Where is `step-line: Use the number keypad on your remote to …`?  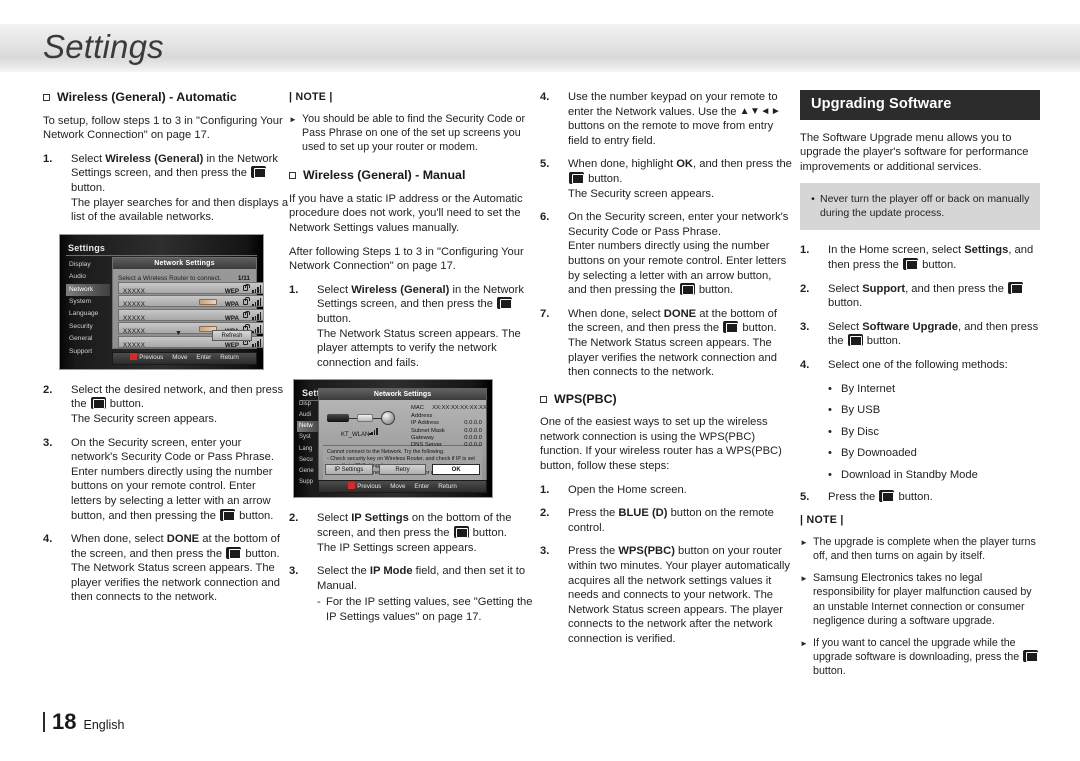
step-line: Use the number keypad on your remote to … is located at coordinates (675, 119).